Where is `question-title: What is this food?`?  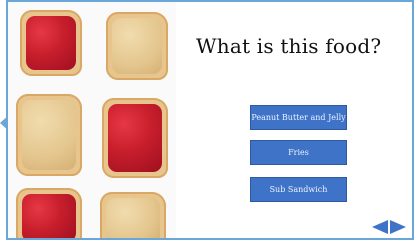
question-title: What is this food? is located at coordinates (289, 46).